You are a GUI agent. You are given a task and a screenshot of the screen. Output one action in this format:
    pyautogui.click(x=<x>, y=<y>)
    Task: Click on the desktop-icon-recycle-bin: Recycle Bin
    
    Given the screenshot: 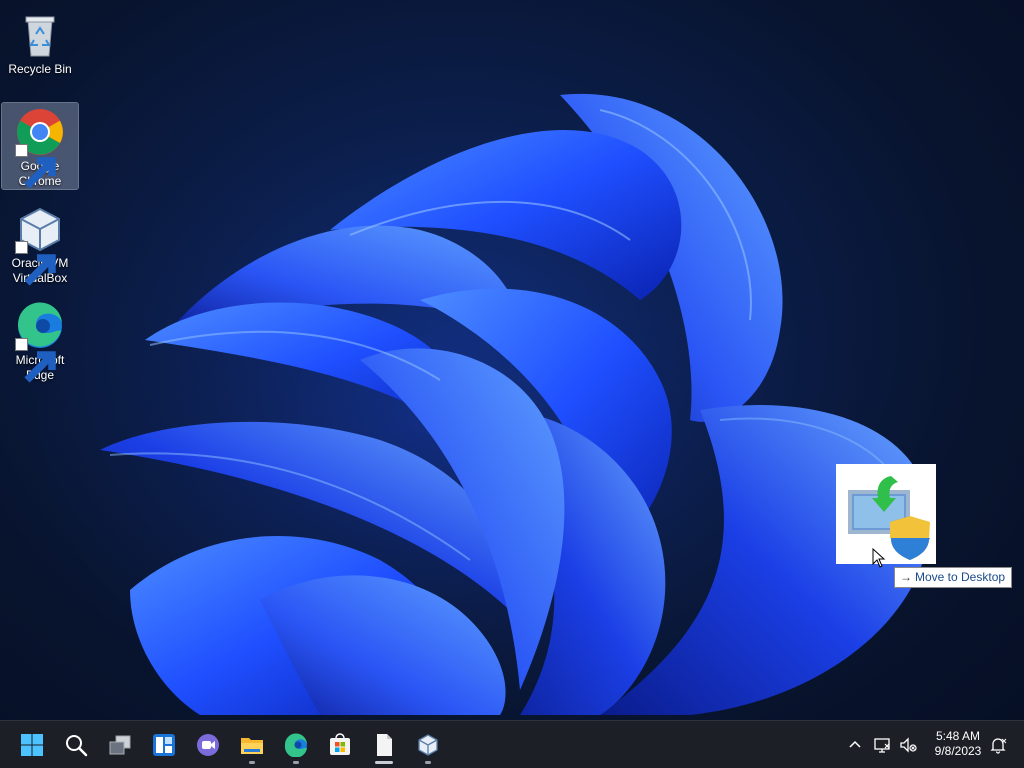 What is the action you would take?
    pyautogui.click(x=40, y=41)
    